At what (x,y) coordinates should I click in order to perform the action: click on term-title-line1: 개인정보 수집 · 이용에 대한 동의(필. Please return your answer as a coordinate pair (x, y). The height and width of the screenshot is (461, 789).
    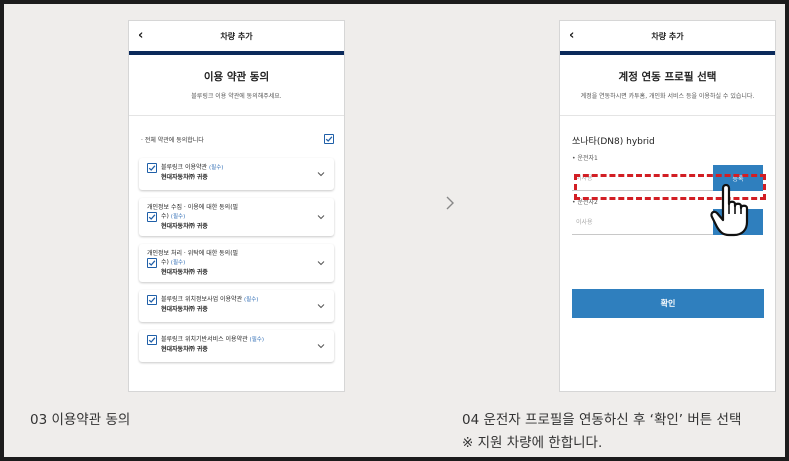
    Looking at the image, I should click on (193, 207).